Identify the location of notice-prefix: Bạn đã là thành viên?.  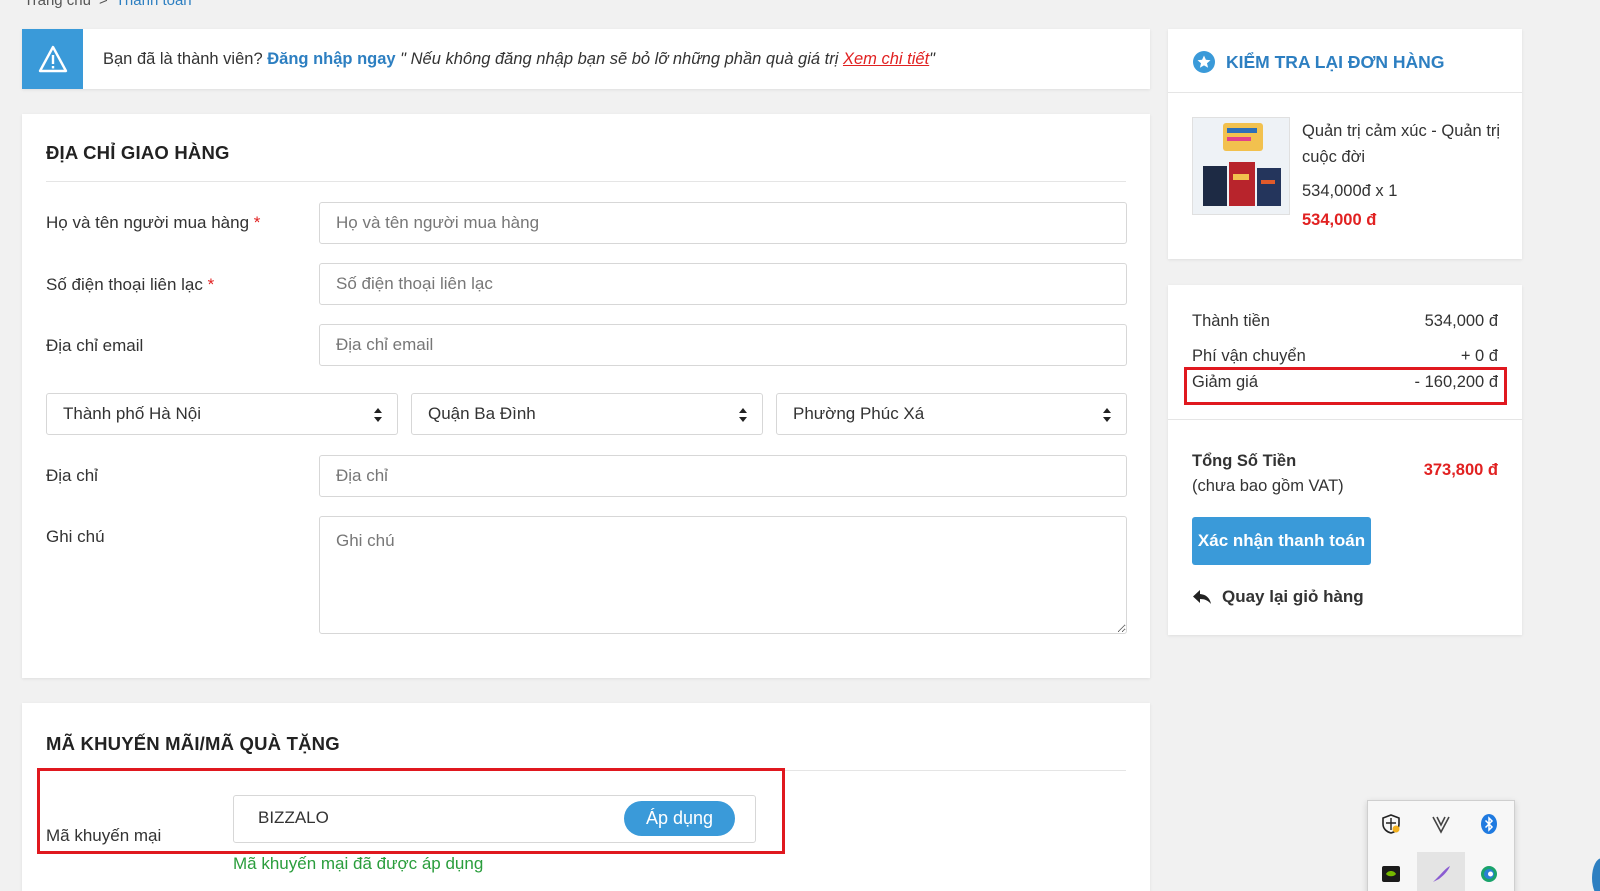
(183, 58).